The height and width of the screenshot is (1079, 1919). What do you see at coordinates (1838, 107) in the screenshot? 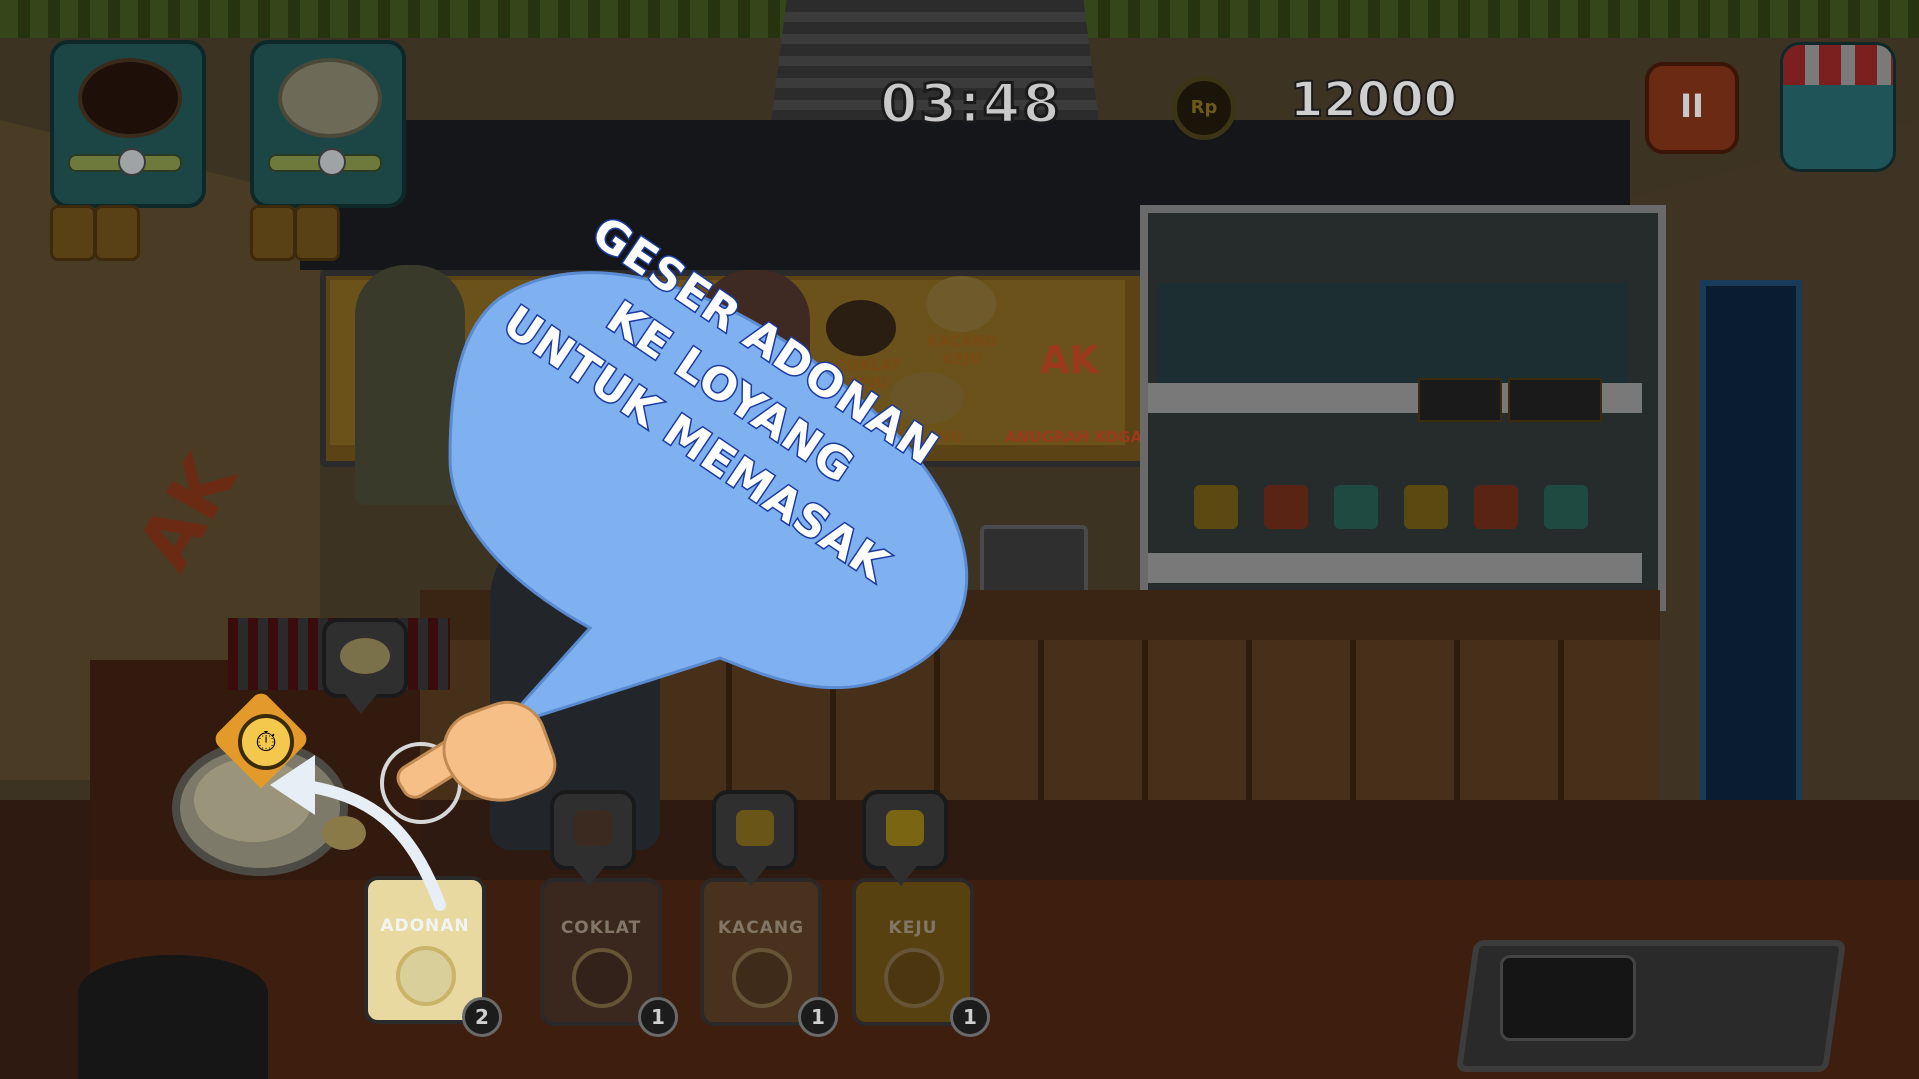
I see `shop-button` at bounding box center [1838, 107].